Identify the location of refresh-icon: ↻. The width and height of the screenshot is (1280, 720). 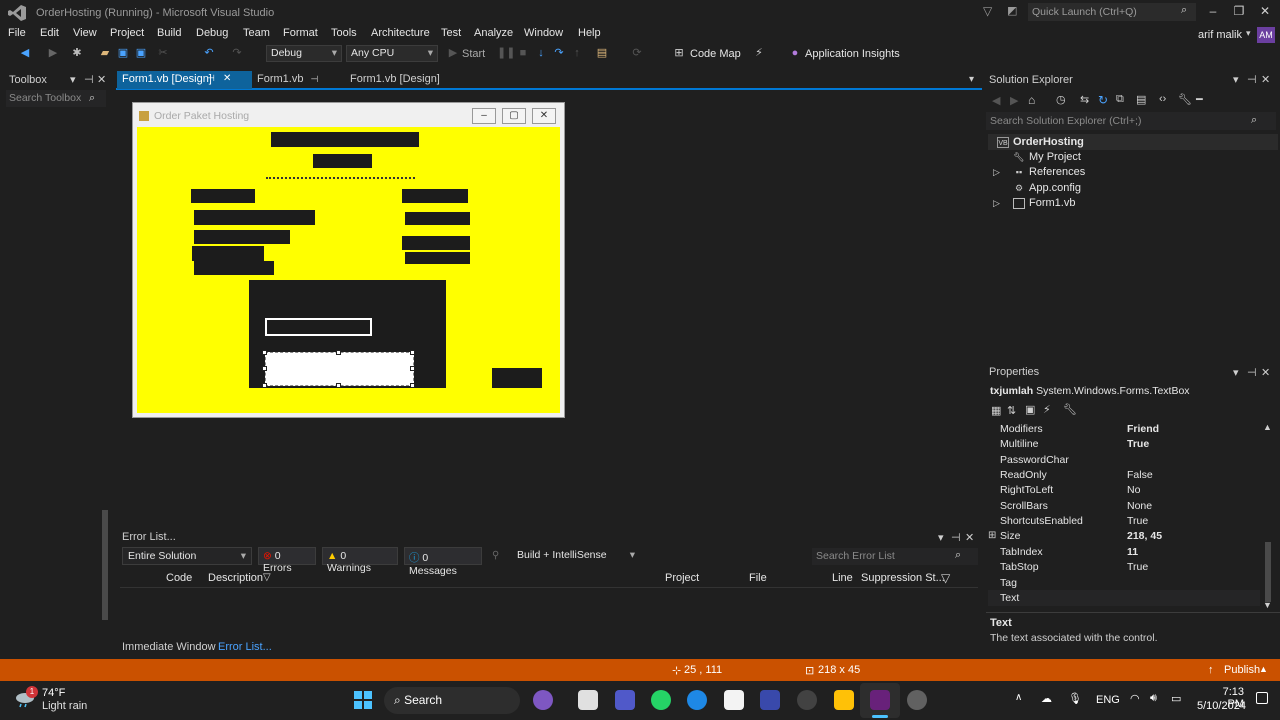
(1103, 100).